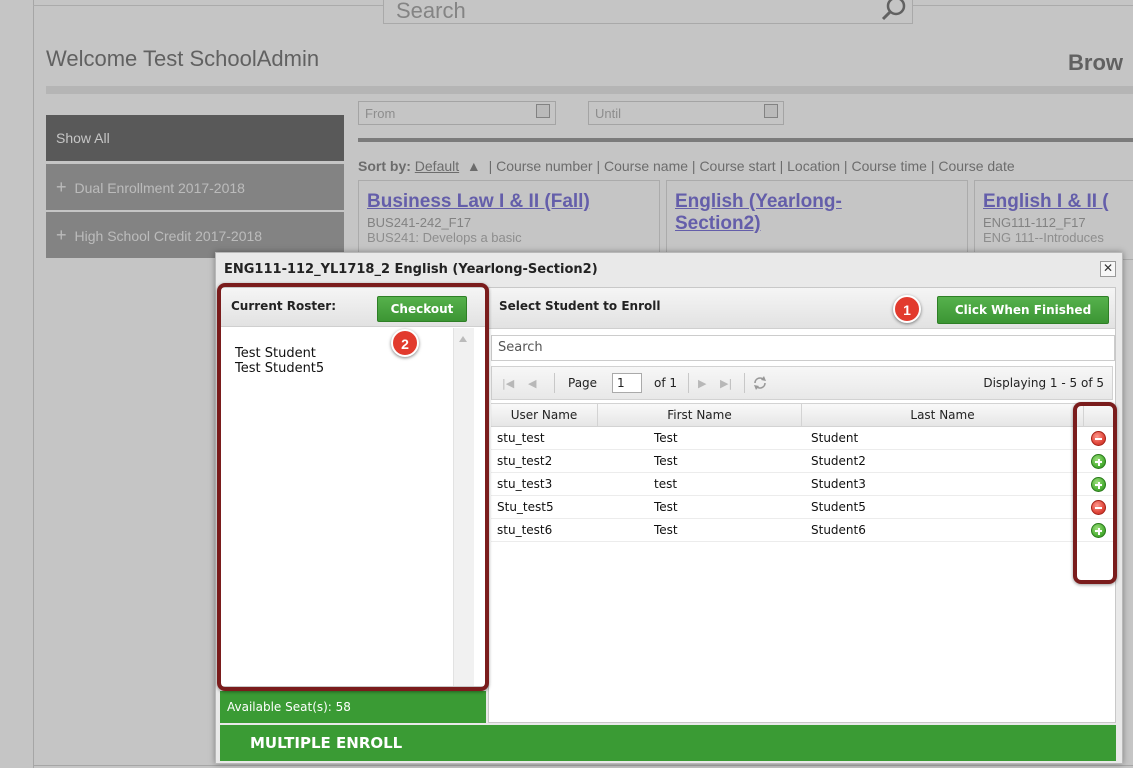 The height and width of the screenshot is (768, 1133). I want to click on cell-user-name: stu_test, so click(521, 438).